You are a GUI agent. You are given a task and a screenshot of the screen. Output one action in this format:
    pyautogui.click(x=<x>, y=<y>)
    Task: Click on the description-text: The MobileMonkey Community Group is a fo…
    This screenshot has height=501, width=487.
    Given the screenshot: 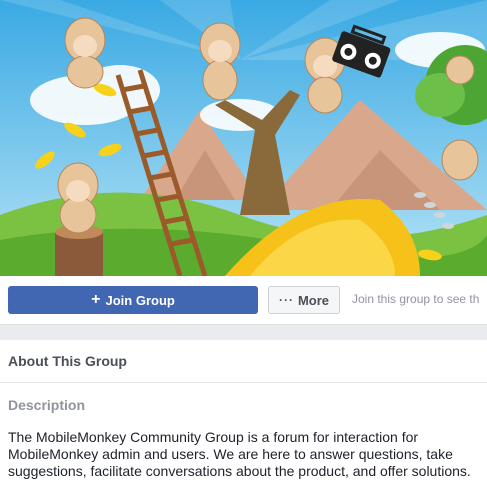 What is the action you would take?
    pyautogui.click(x=239, y=454)
    